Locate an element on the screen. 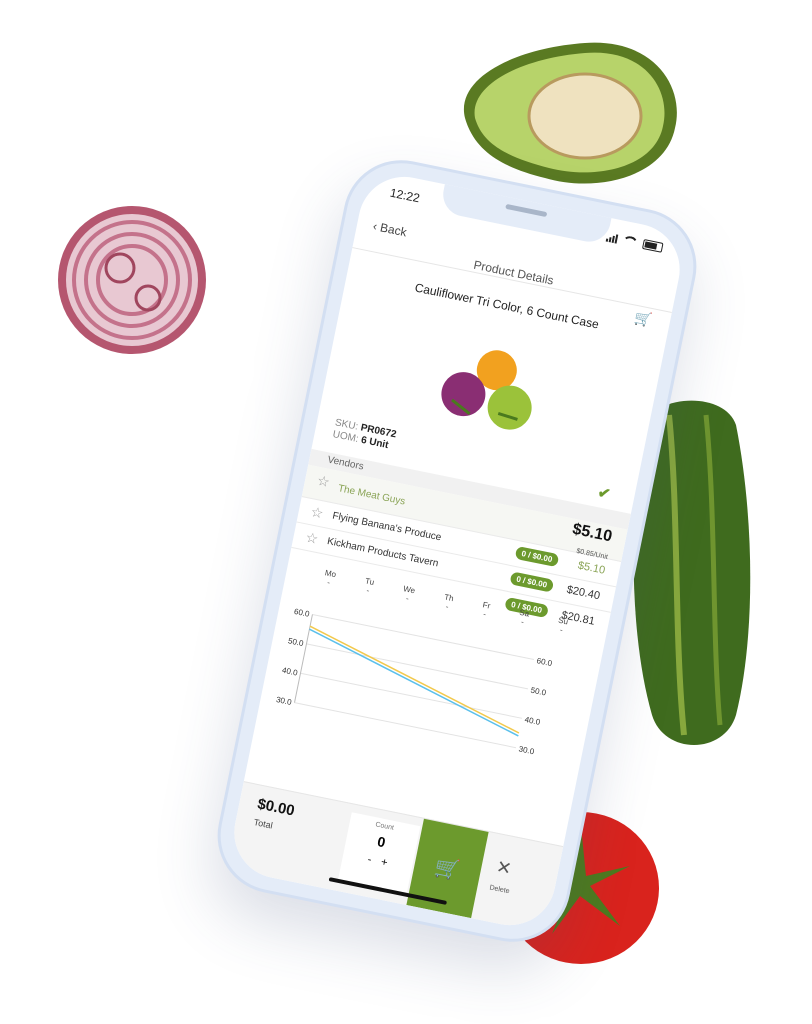 This screenshot has height=1024, width=812. y-tick-right: 40.0 is located at coordinates (533, 721).